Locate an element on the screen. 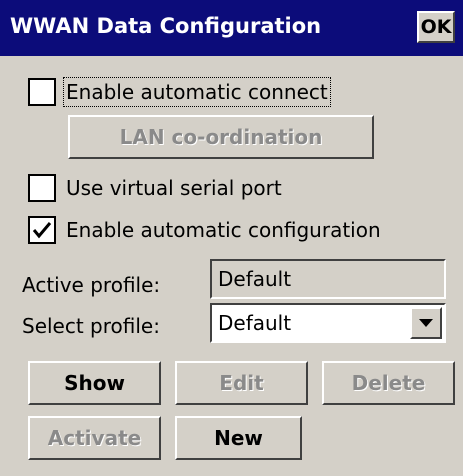 The height and width of the screenshot is (476, 463). title-bar: WWAN Data Configuration OK is located at coordinates (231, 28).